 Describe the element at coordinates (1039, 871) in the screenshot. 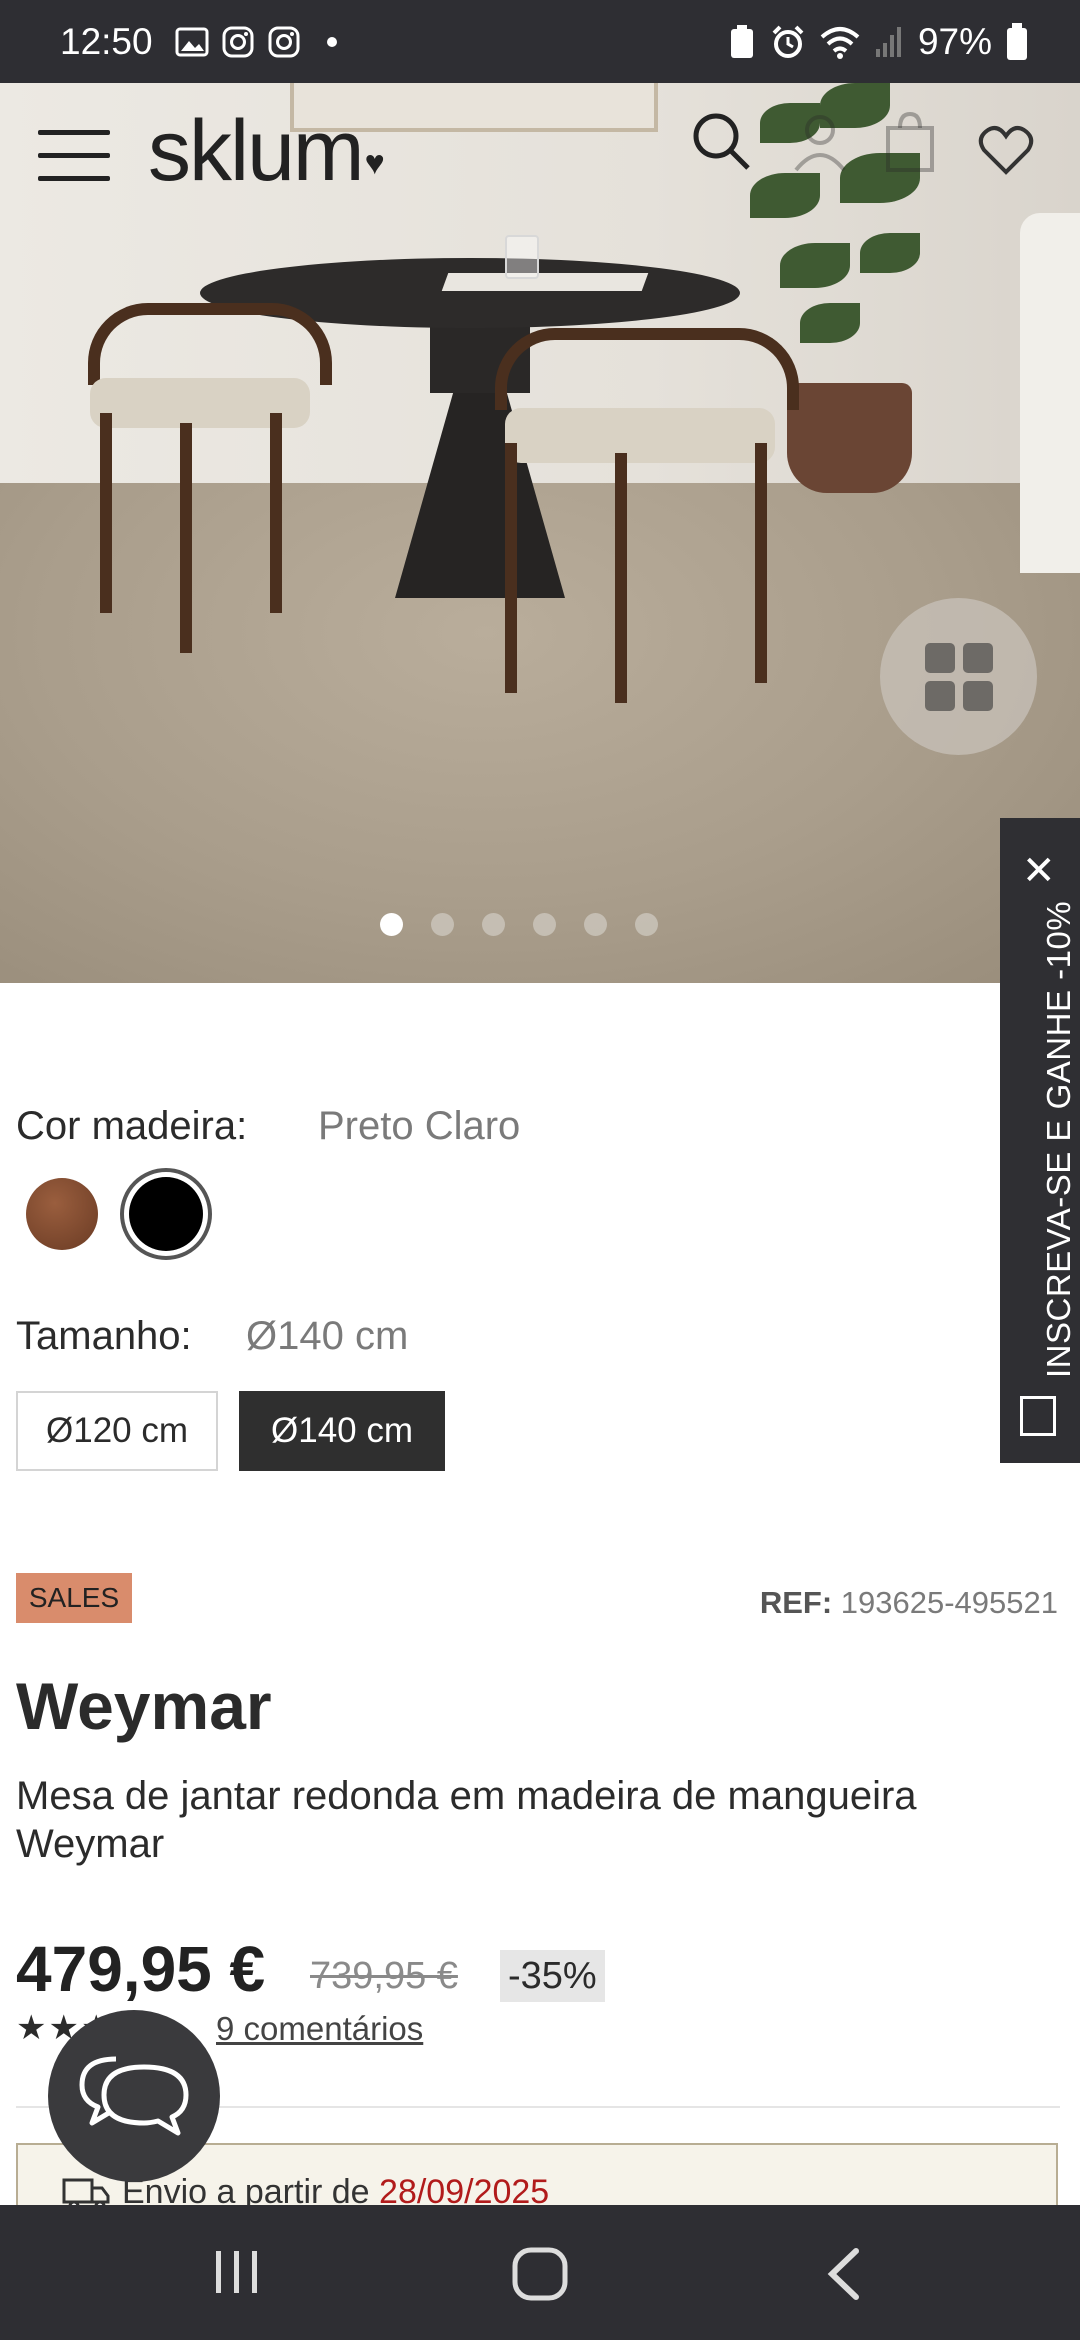

I see `close-icon: ✕` at that location.